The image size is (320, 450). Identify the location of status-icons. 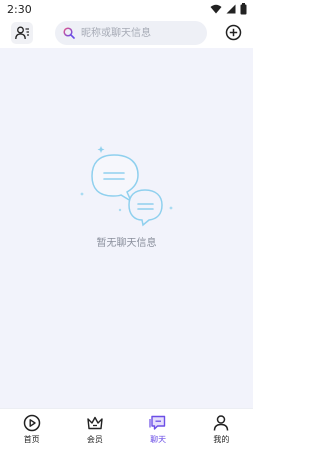
(228, 9).